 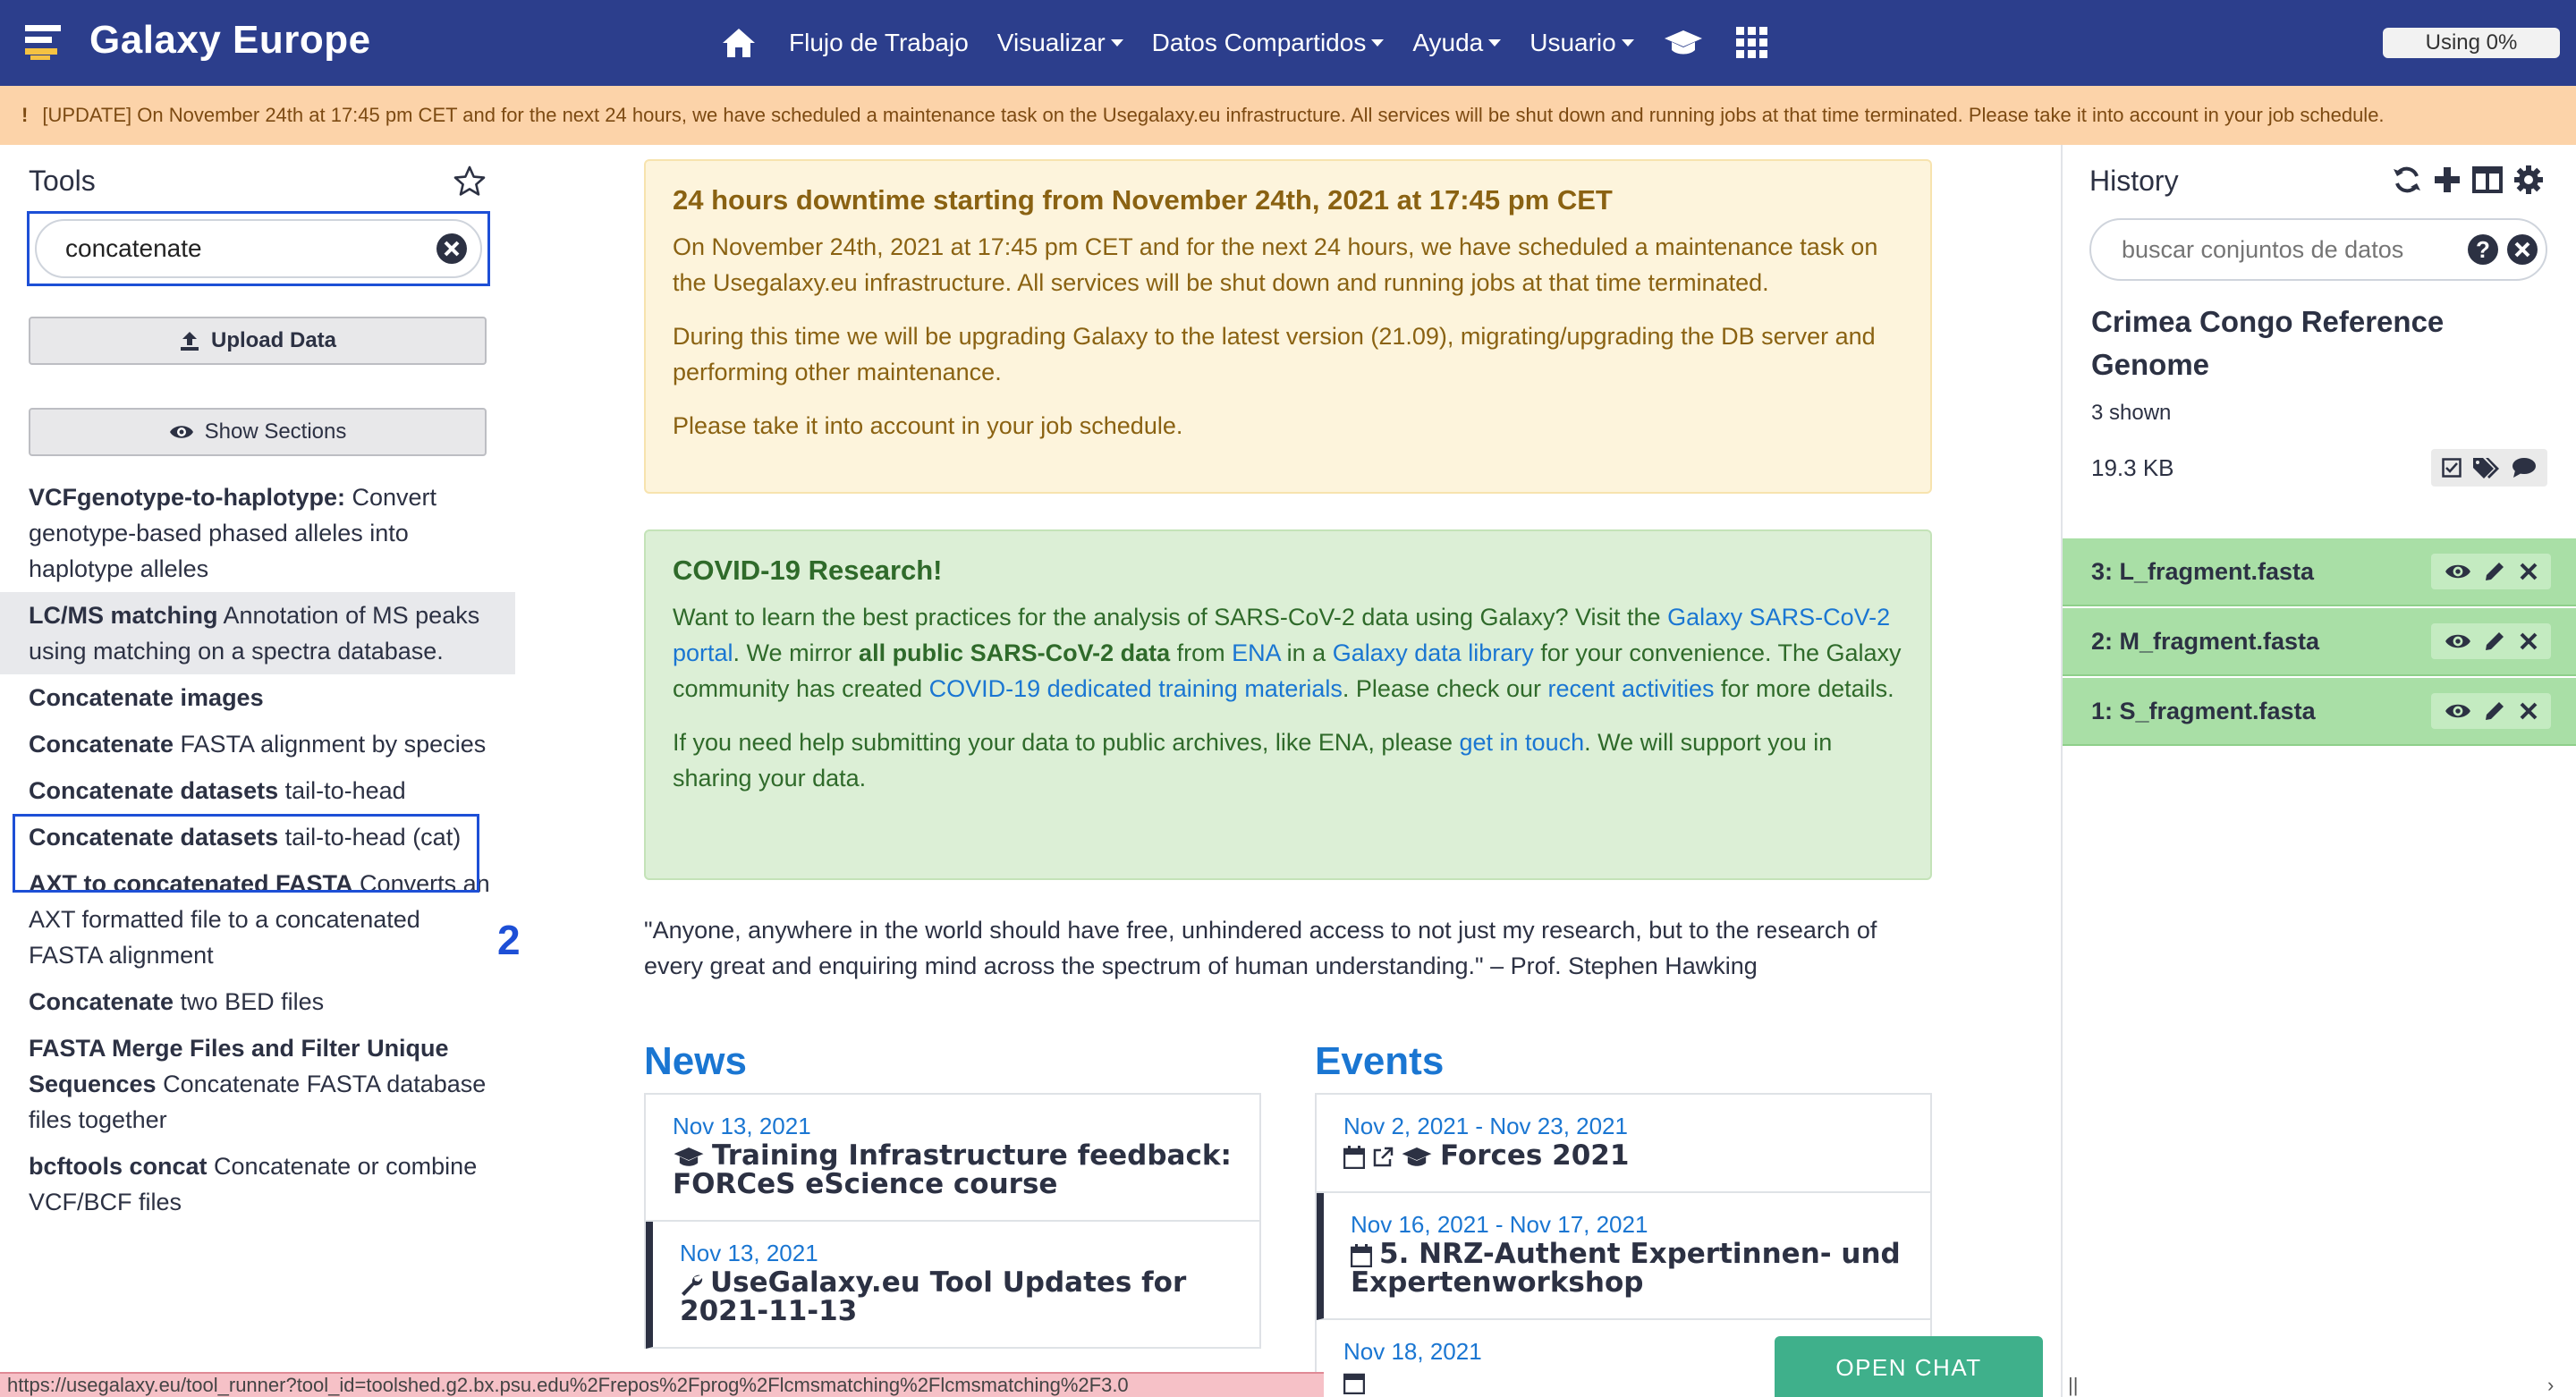 What do you see at coordinates (470, 184) in the screenshot?
I see `favorites-star-icon` at bounding box center [470, 184].